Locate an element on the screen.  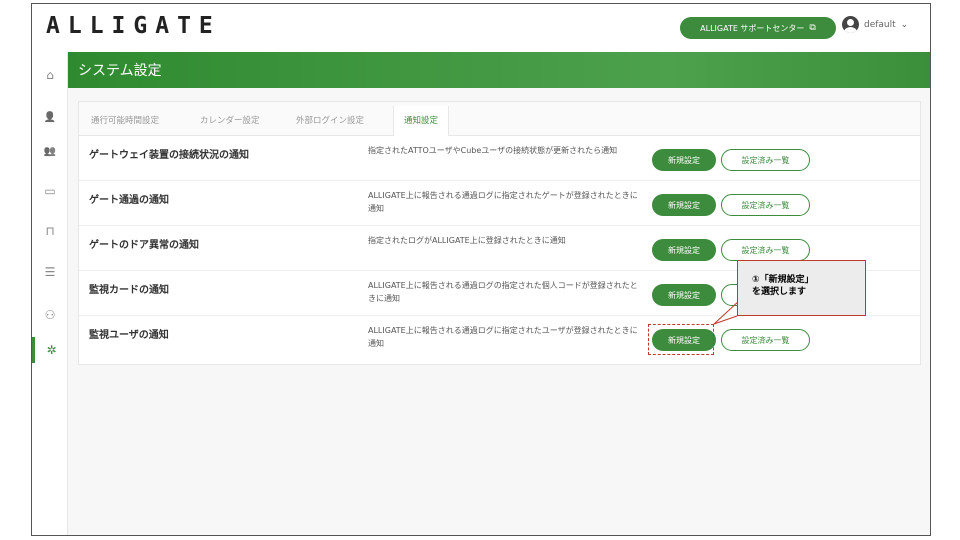
card-icon: ▭ is located at coordinates (50, 191).